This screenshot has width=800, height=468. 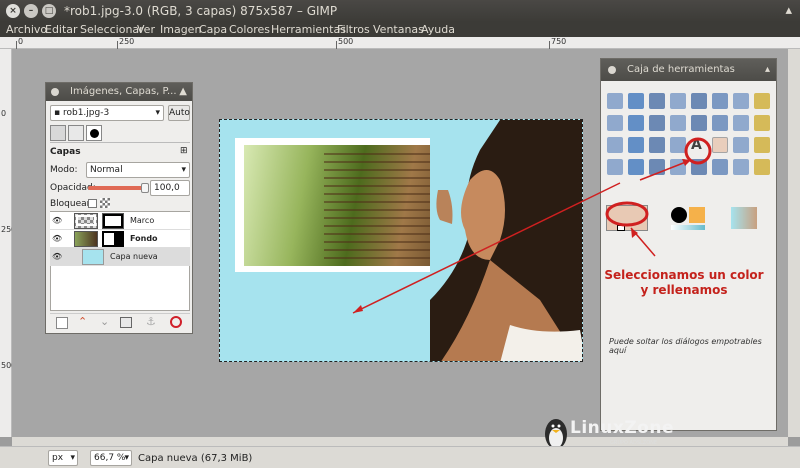 I want to click on layer-thumbnail, so click(x=86, y=239).